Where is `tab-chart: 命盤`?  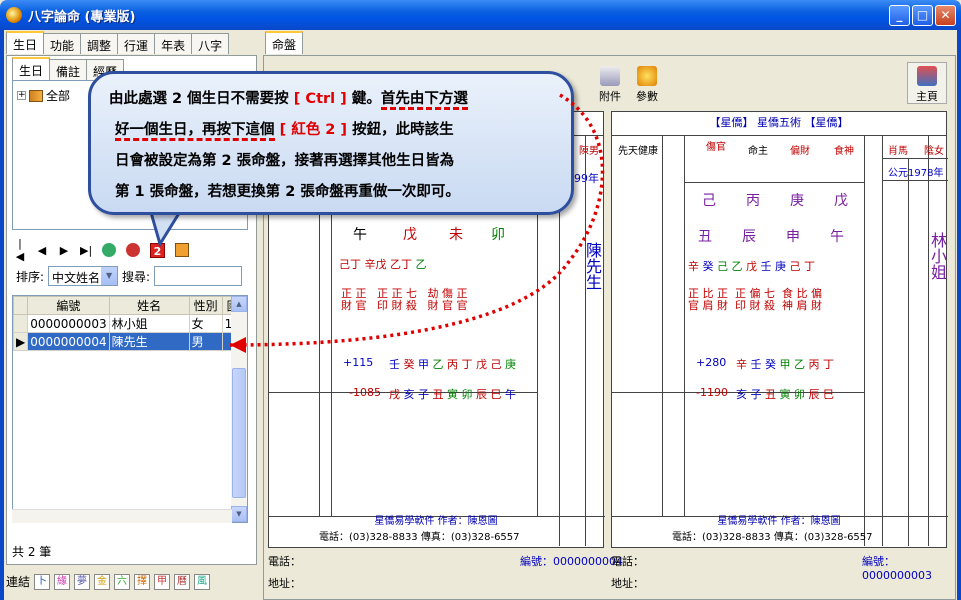 tab-chart: 命盤 is located at coordinates (284, 42).